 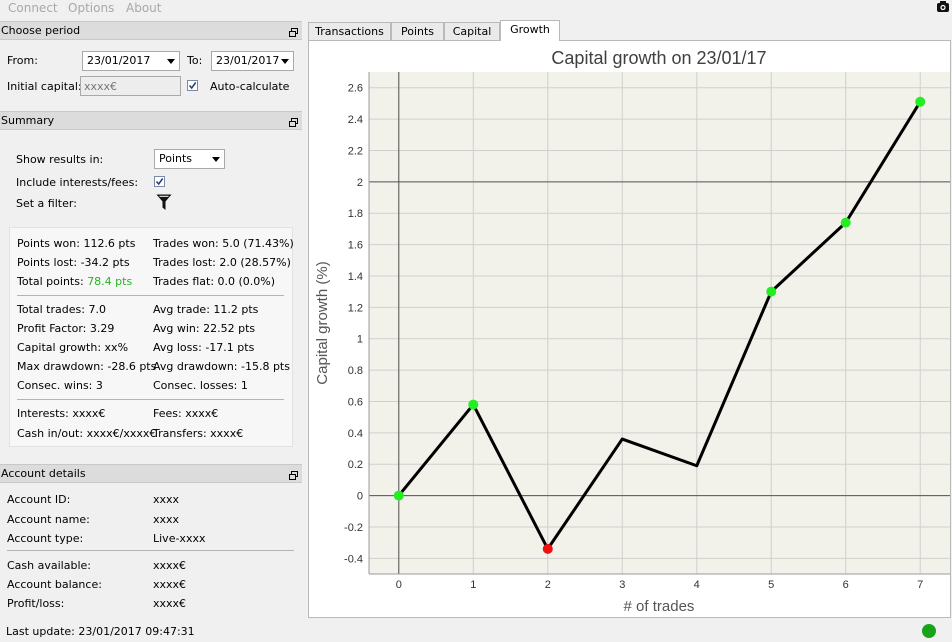 I want to click on to-date-value: 23/01/2017, so click(x=248, y=60).